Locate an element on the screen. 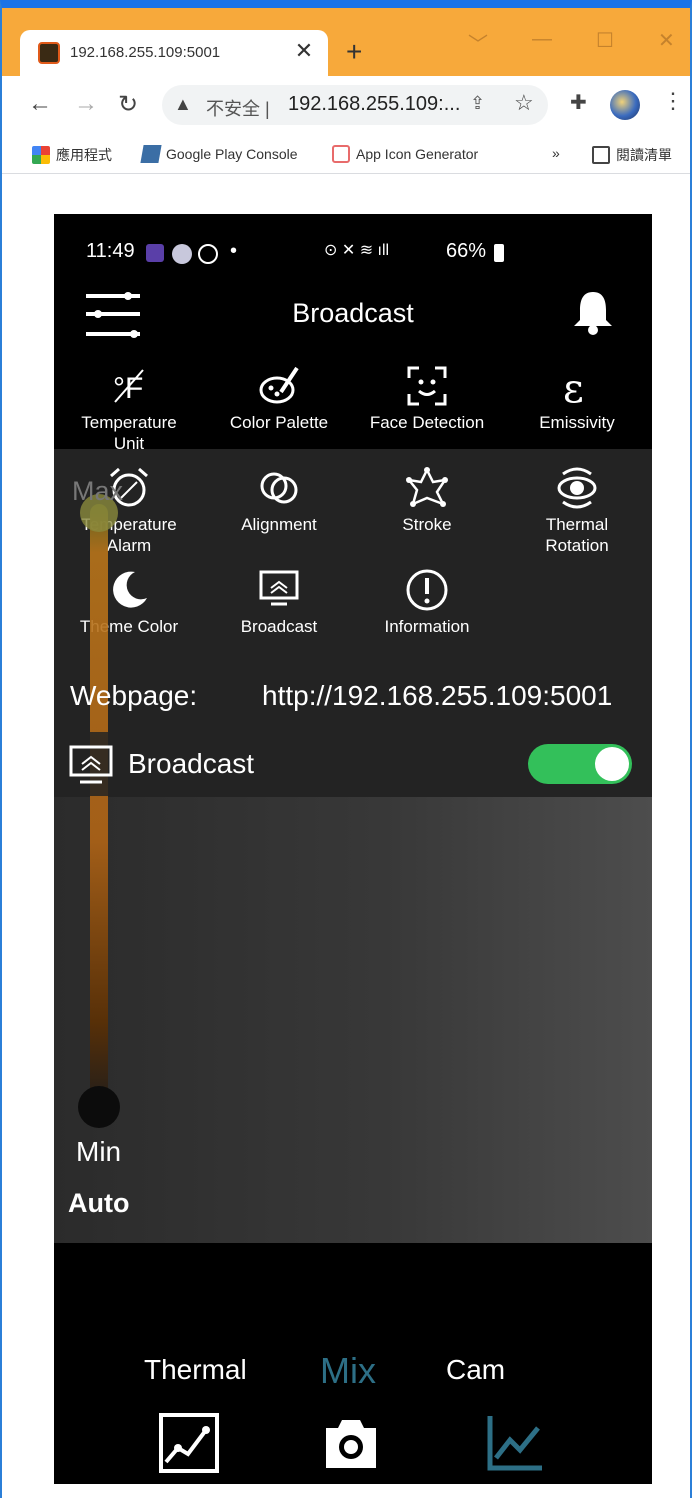  warning-icon: ▲ is located at coordinates (183, 104).